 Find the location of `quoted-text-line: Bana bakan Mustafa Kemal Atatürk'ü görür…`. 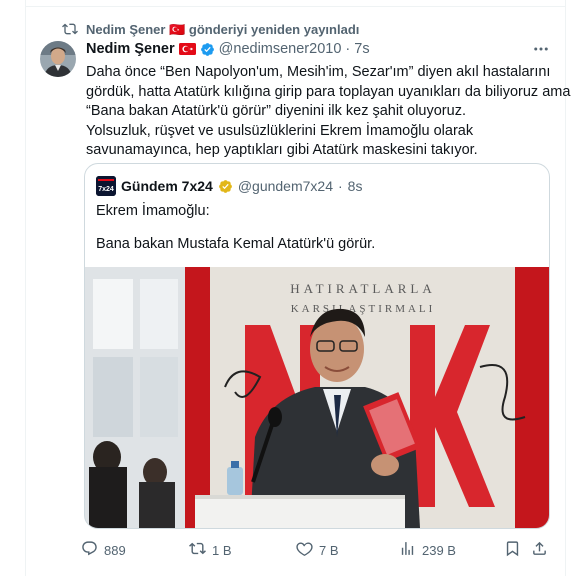

quoted-text-line: Bana bakan Mustafa Kemal Atatürk'ü görür… is located at coordinates (236, 244).